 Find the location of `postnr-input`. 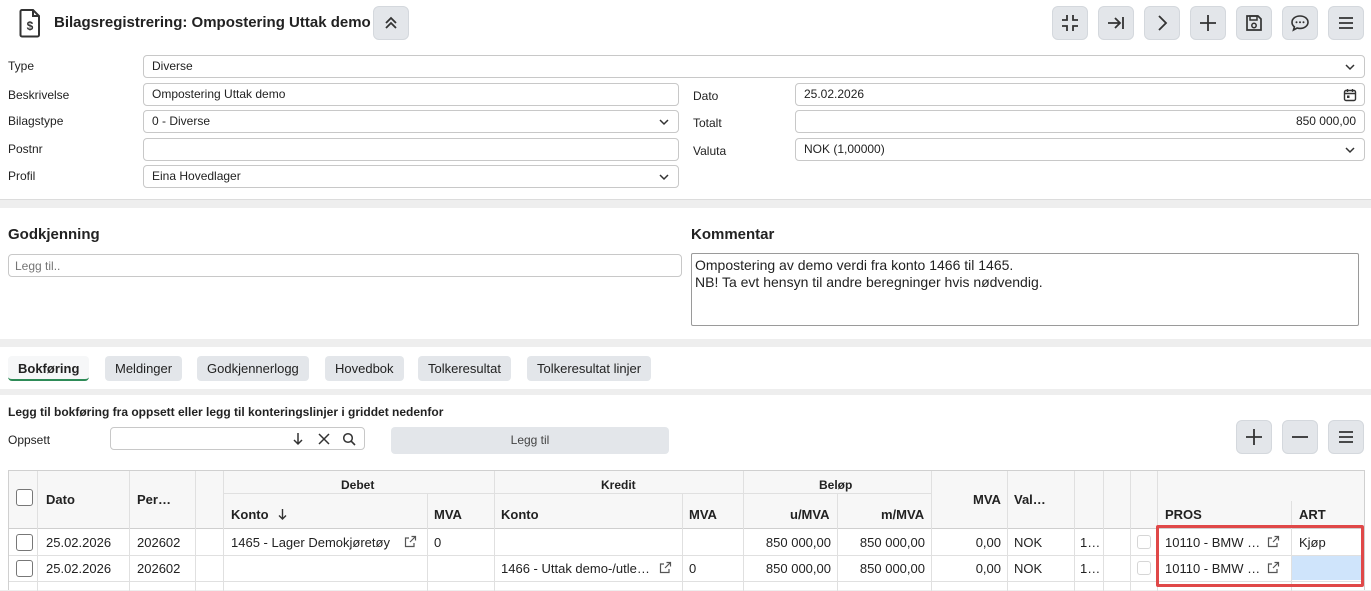

postnr-input is located at coordinates (411, 149).